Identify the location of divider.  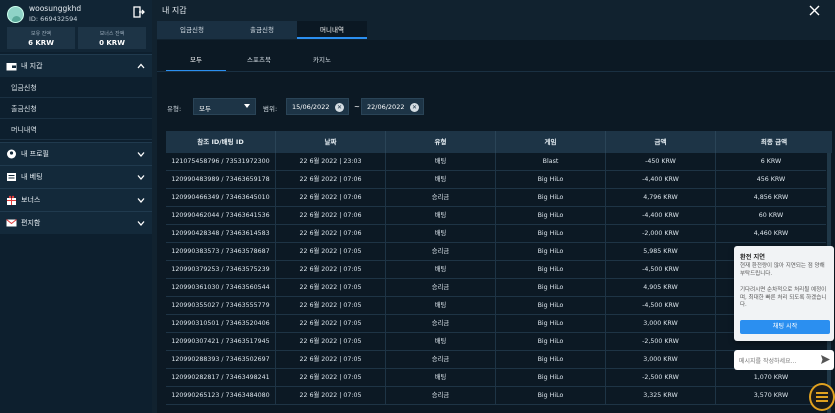
(496, 71).